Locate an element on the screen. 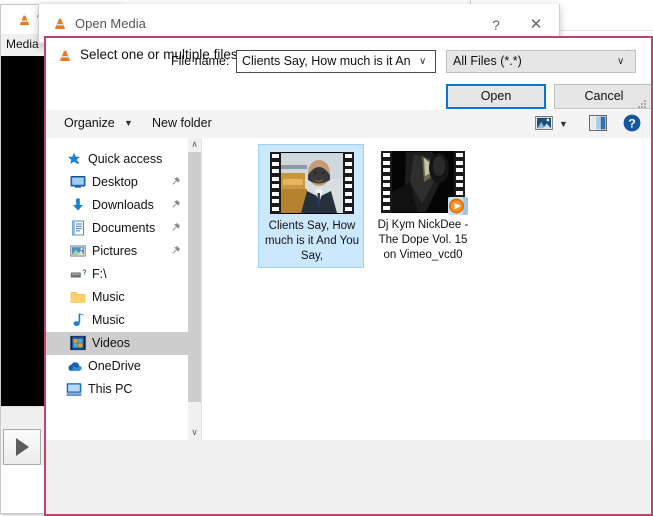 This screenshot has width=653, height=516. star-pin-icon is located at coordinates (74, 158).